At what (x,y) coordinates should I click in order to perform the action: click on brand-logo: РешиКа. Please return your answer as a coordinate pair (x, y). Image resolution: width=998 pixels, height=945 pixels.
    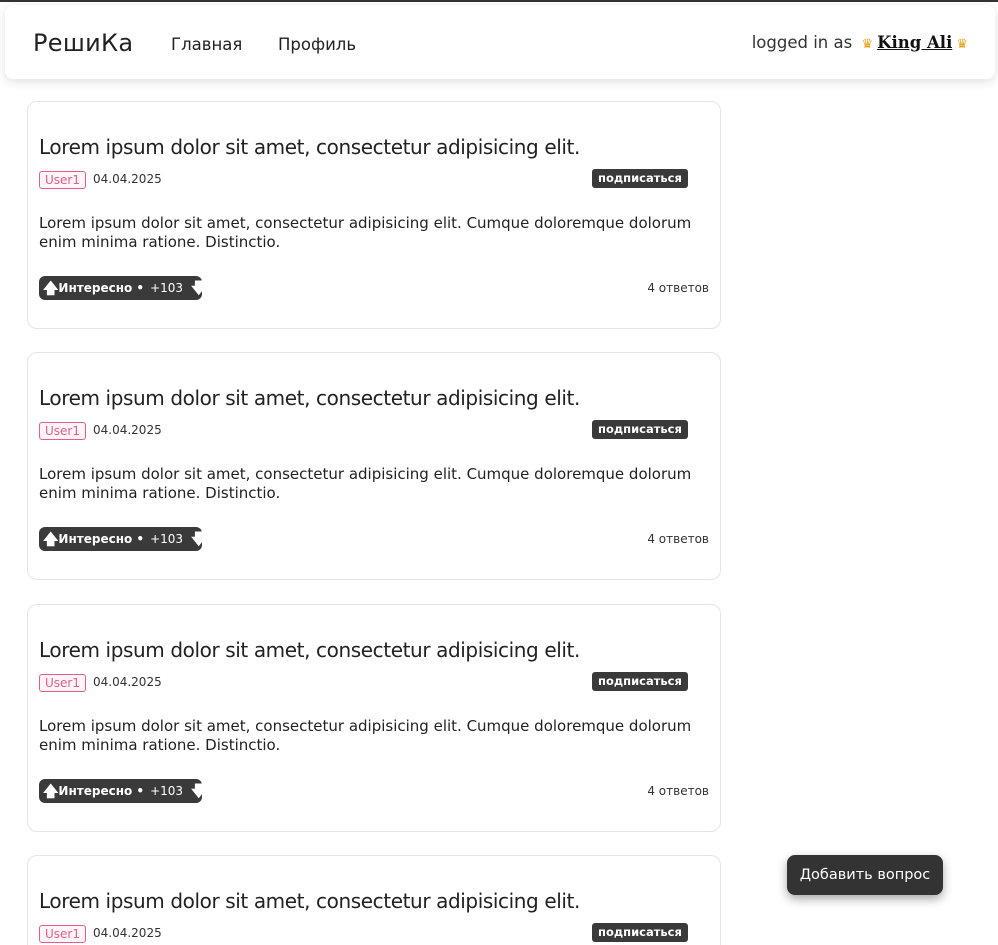
    Looking at the image, I should click on (83, 43).